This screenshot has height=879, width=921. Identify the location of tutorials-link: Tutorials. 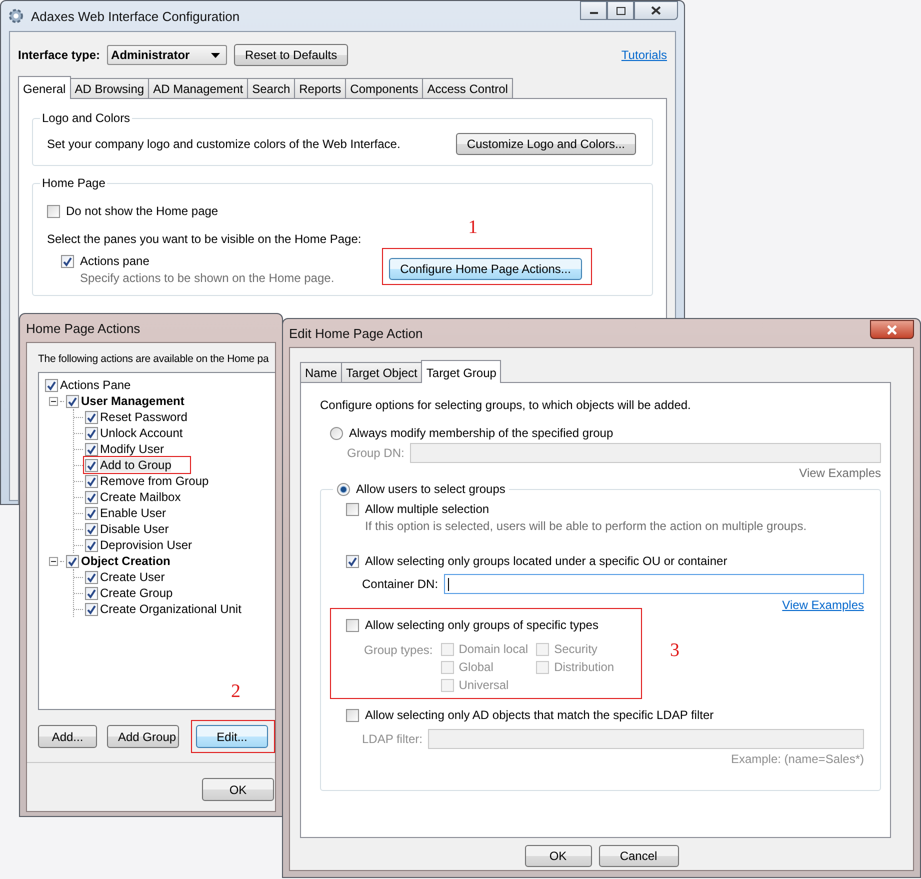
(644, 55).